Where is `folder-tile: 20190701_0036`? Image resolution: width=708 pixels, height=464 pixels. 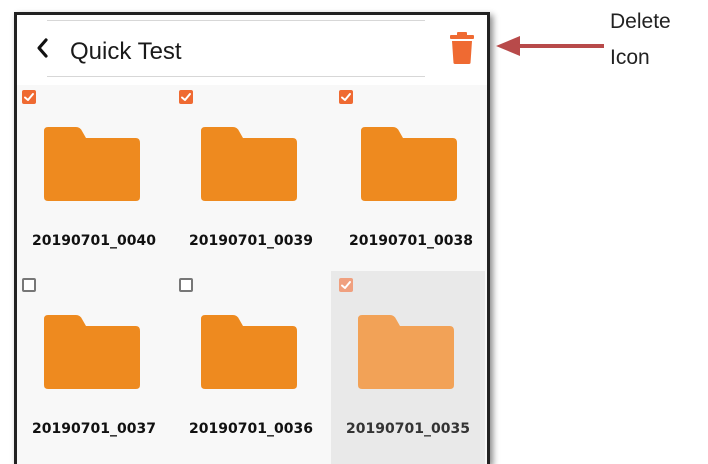
folder-tile: 20190701_0036 is located at coordinates (251, 367).